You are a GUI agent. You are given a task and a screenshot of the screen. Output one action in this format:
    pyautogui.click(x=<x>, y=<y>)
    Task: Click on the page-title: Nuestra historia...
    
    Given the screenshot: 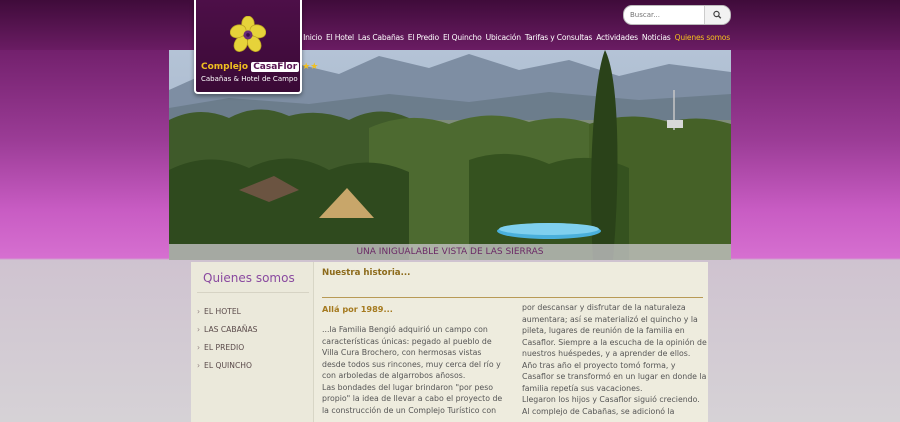 What is the action you would take?
    pyautogui.click(x=366, y=273)
    